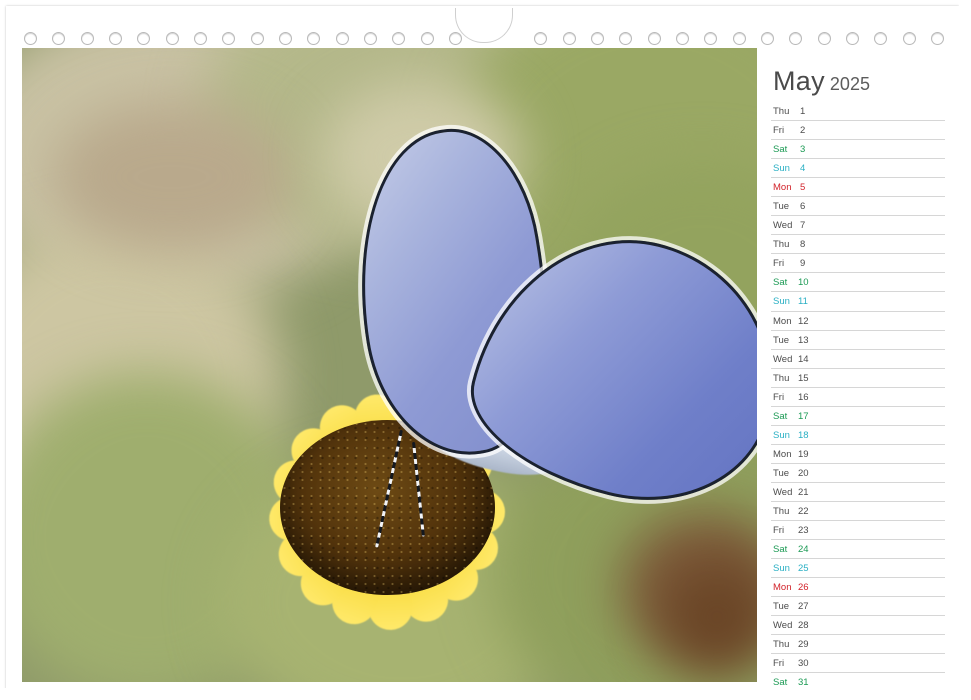  I want to click on background-blob, so click(172, 177).